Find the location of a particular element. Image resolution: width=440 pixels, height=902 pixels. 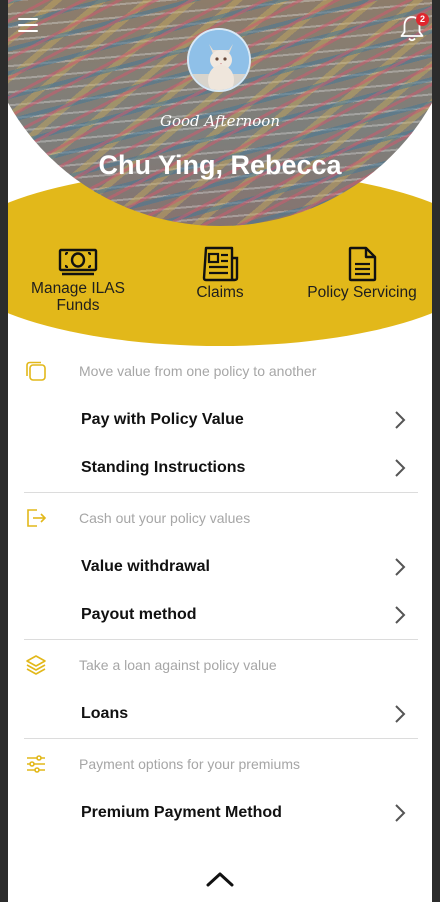

user-name: Chu Ying, Rebecca is located at coordinates (220, 165).